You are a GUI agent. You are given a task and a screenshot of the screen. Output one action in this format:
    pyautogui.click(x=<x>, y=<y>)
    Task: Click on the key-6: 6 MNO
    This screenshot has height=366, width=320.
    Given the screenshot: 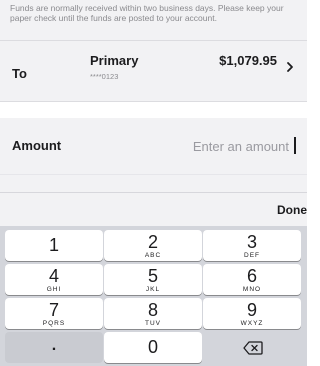 What is the action you would take?
    pyautogui.click(x=252, y=279)
    